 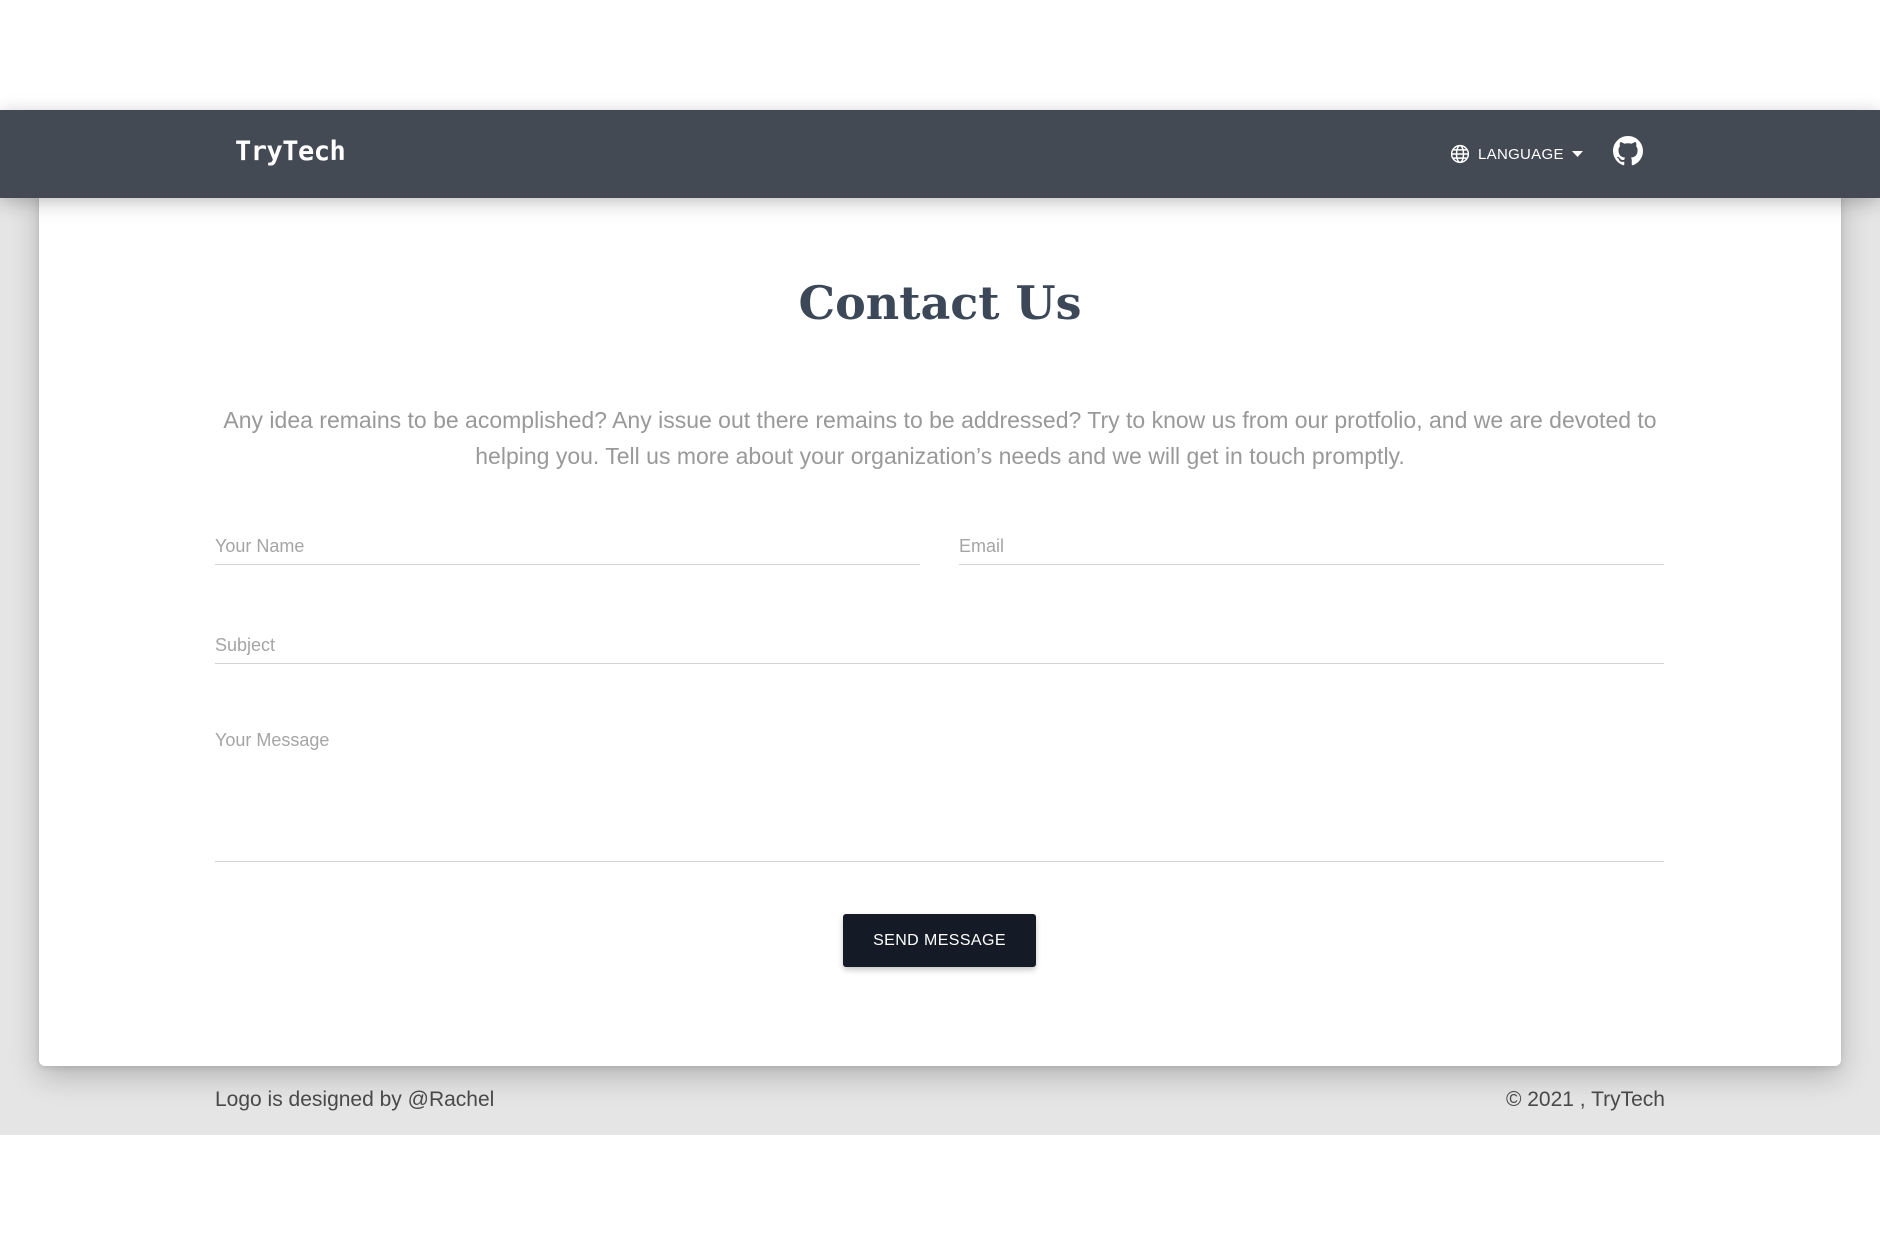 I want to click on caret-down-icon, so click(x=1577, y=154).